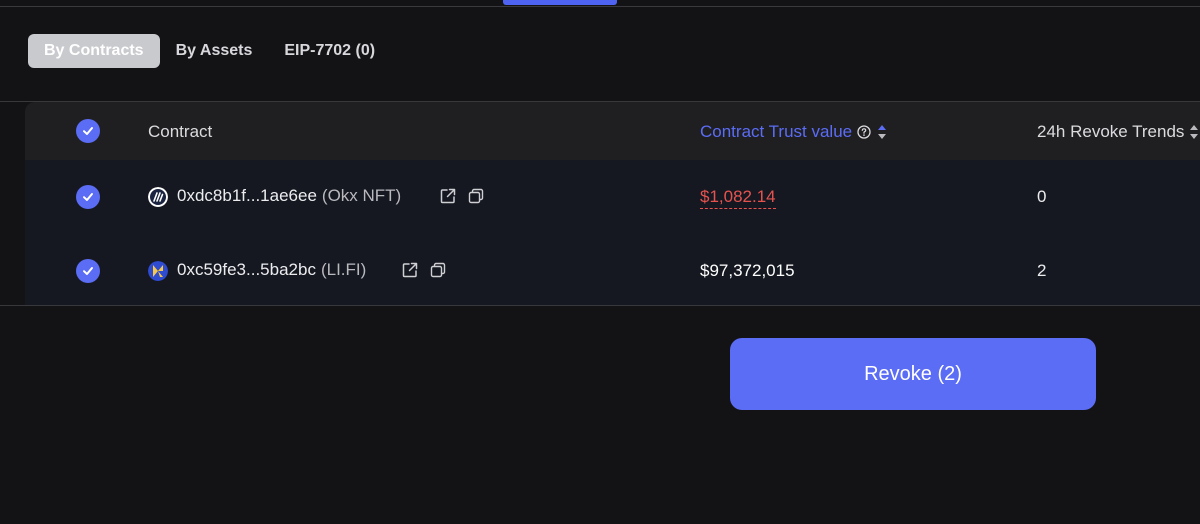 The width and height of the screenshot is (1200, 524). Describe the element at coordinates (180, 132) in the screenshot. I see `column-header-contract: Contract` at that location.